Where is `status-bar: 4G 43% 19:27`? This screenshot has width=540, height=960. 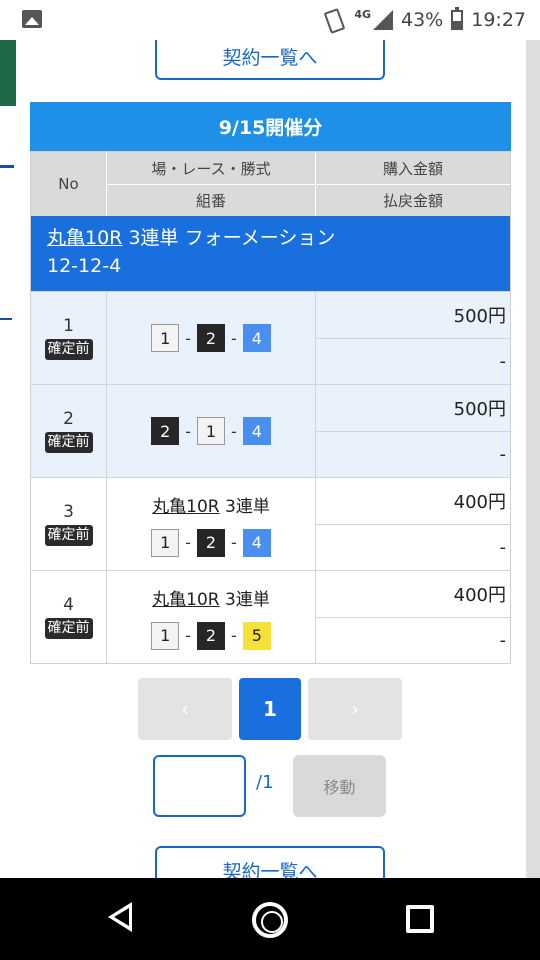
status-bar: 4G 43% 19:27 is located at coordinates (270, 20).